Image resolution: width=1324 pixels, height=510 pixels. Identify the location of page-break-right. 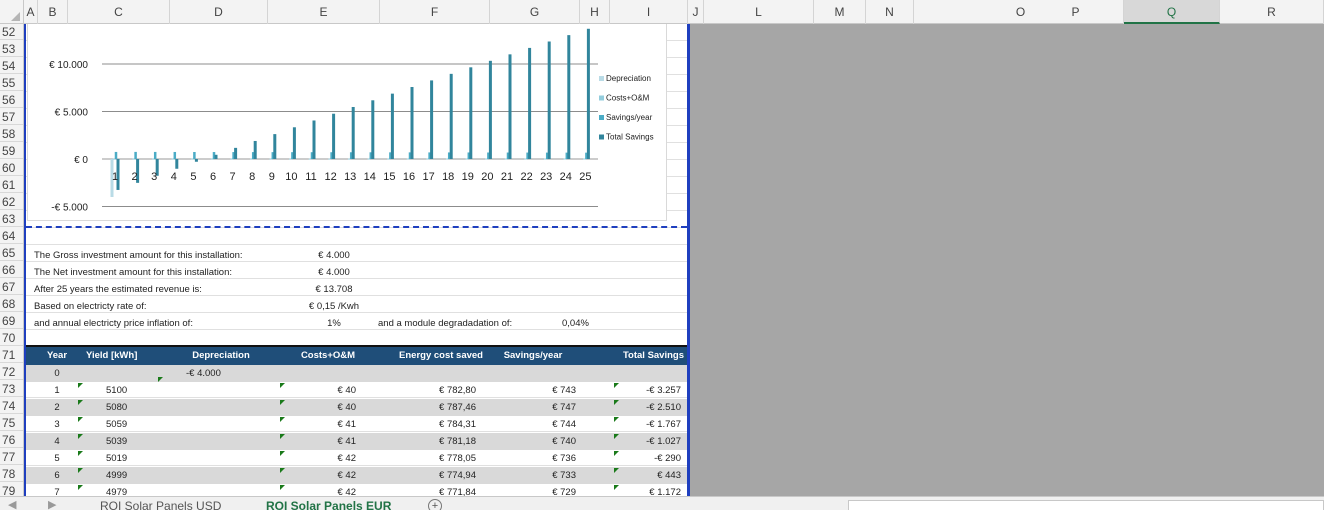
(688, 260).